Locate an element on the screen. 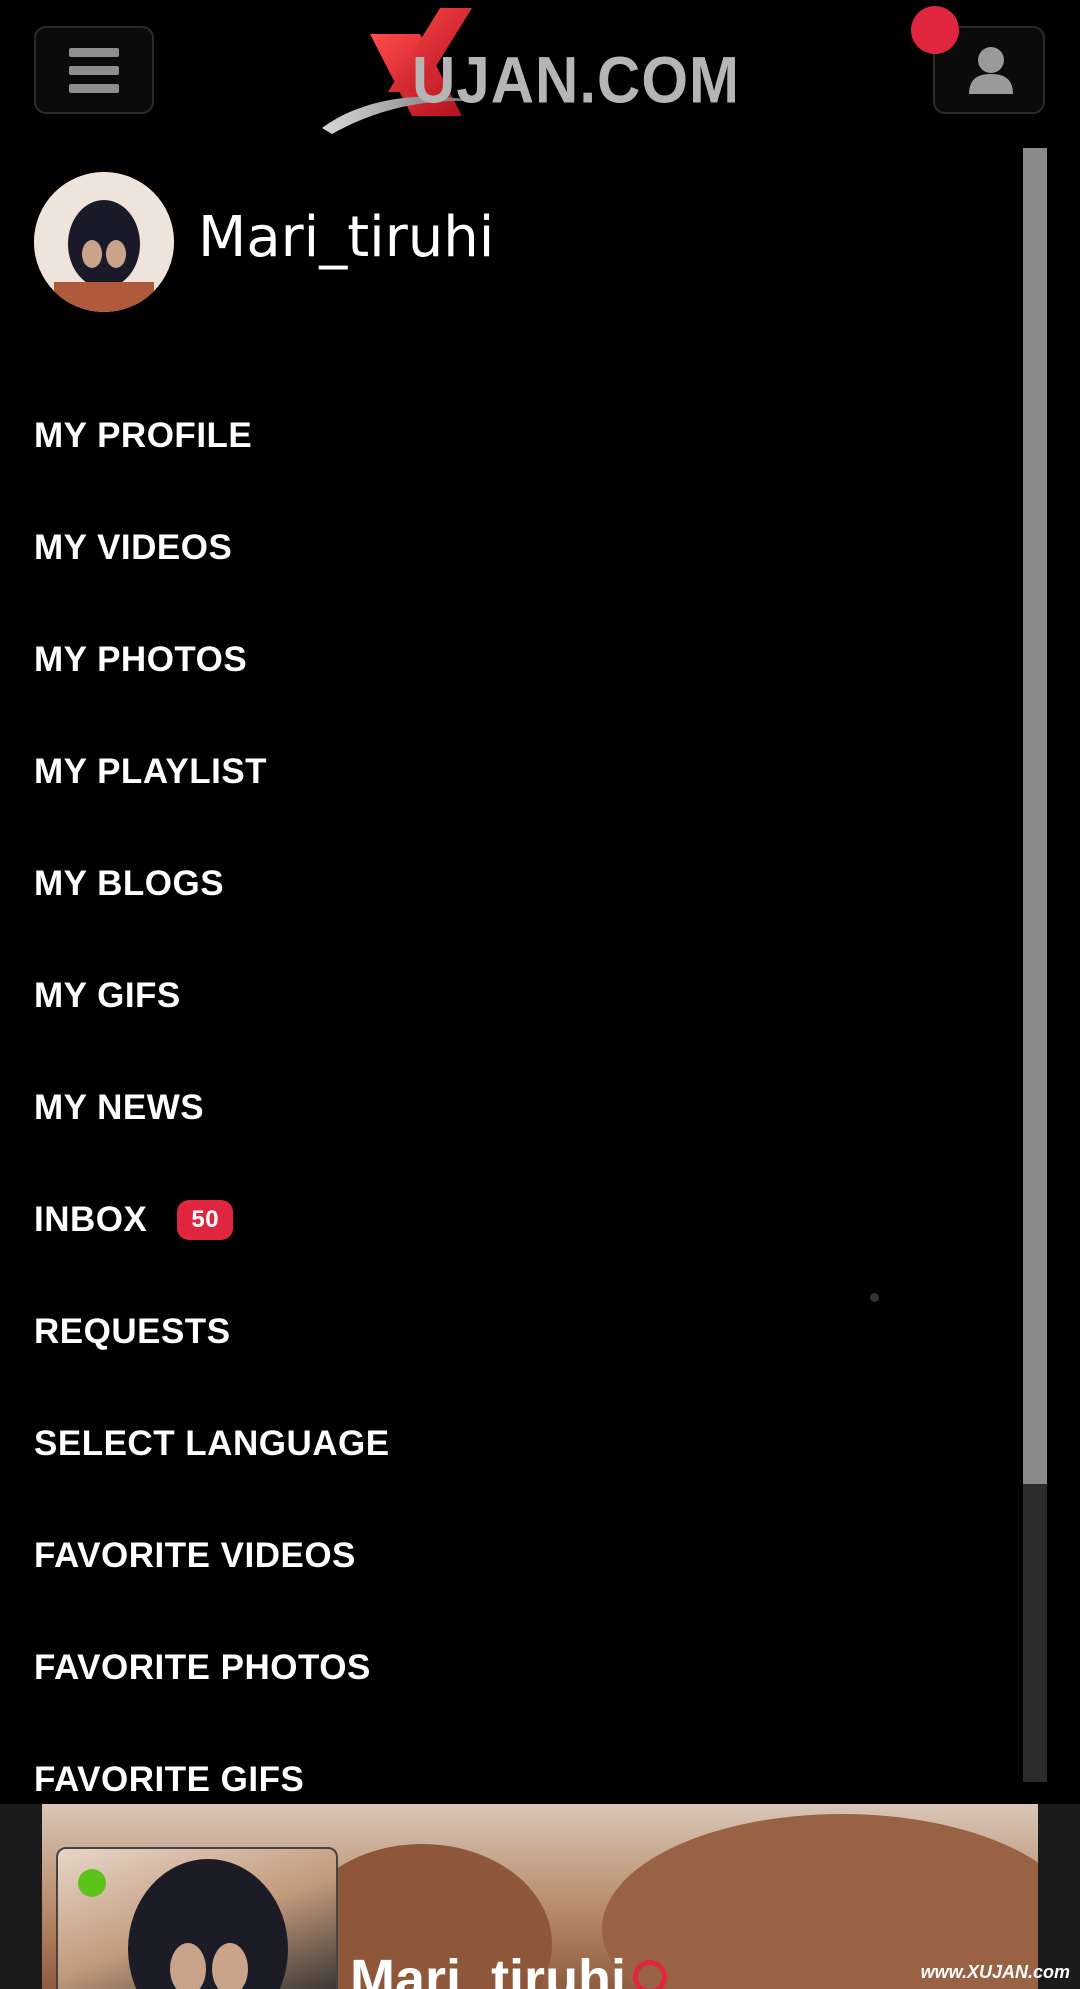  menu-item-label: MY VIDEOS is located at coordinates (133, 547).